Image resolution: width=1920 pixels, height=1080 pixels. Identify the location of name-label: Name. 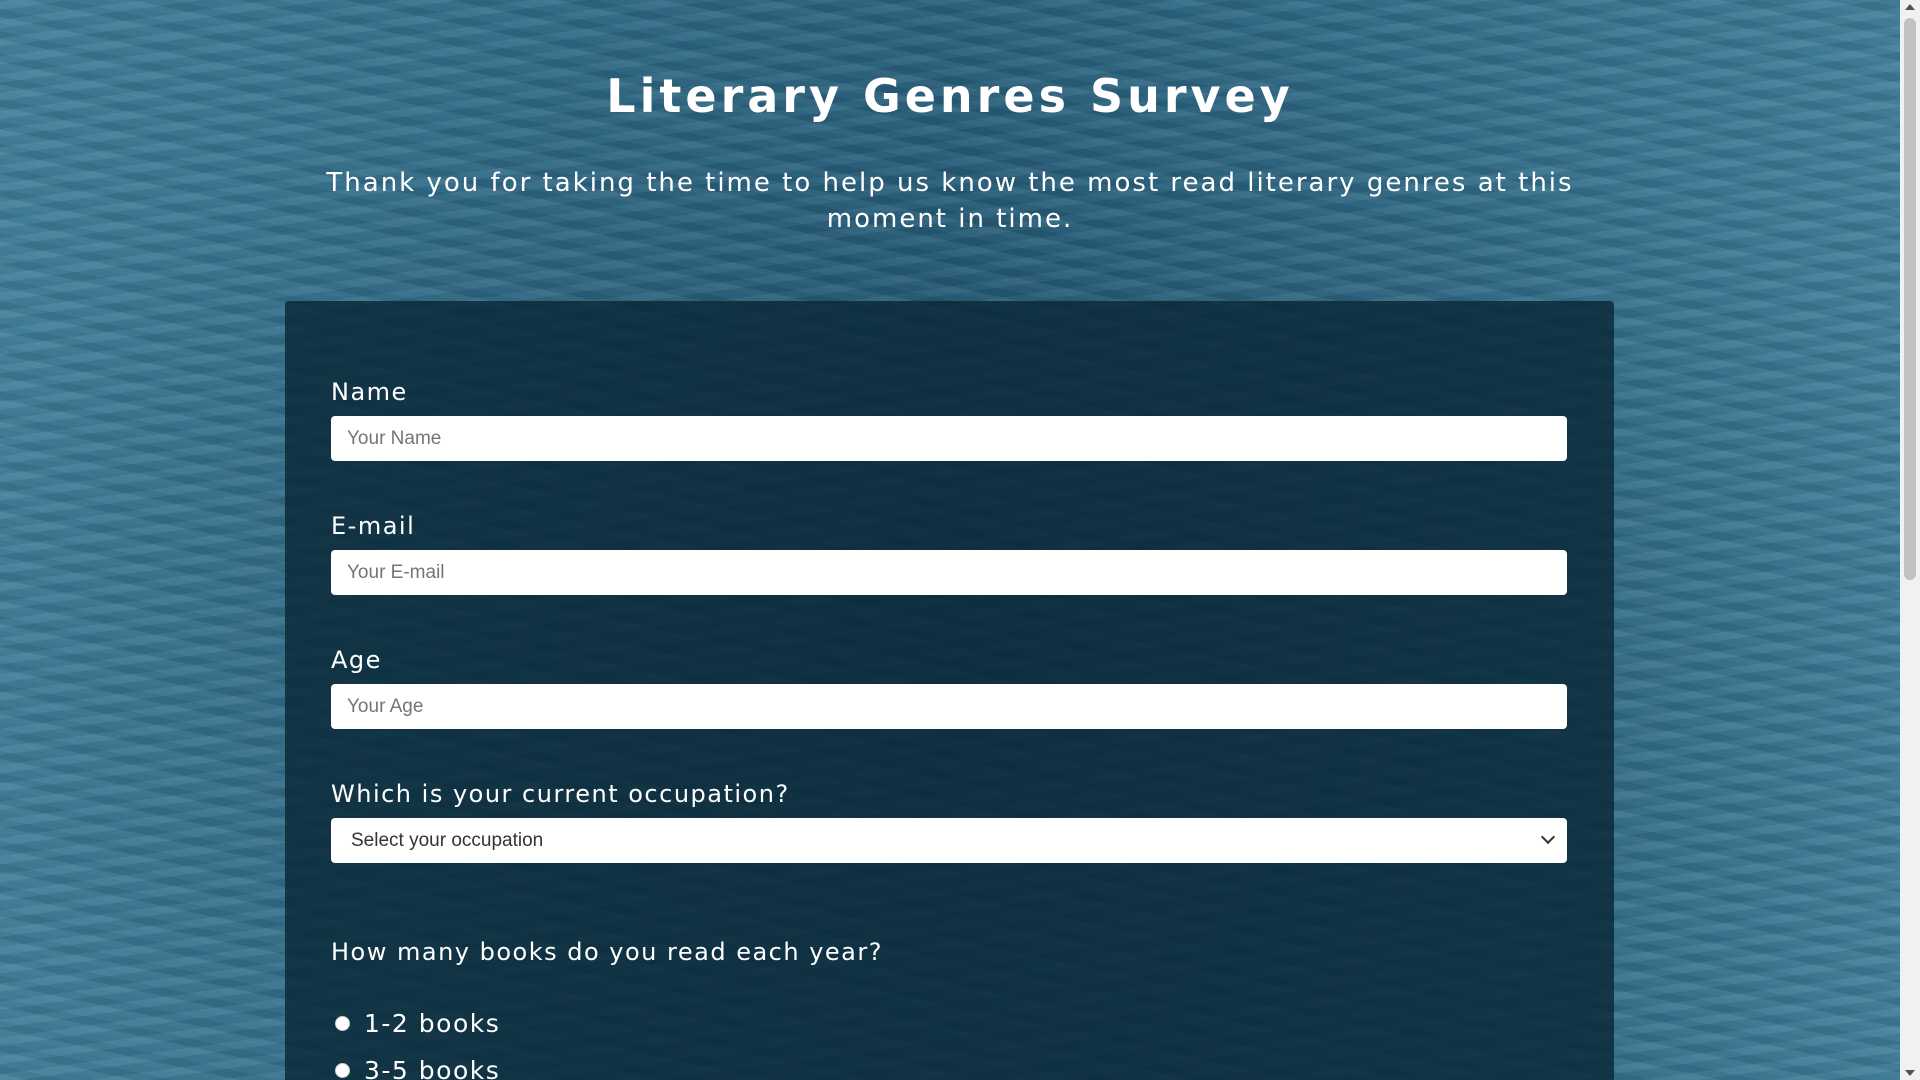
(369, 392).